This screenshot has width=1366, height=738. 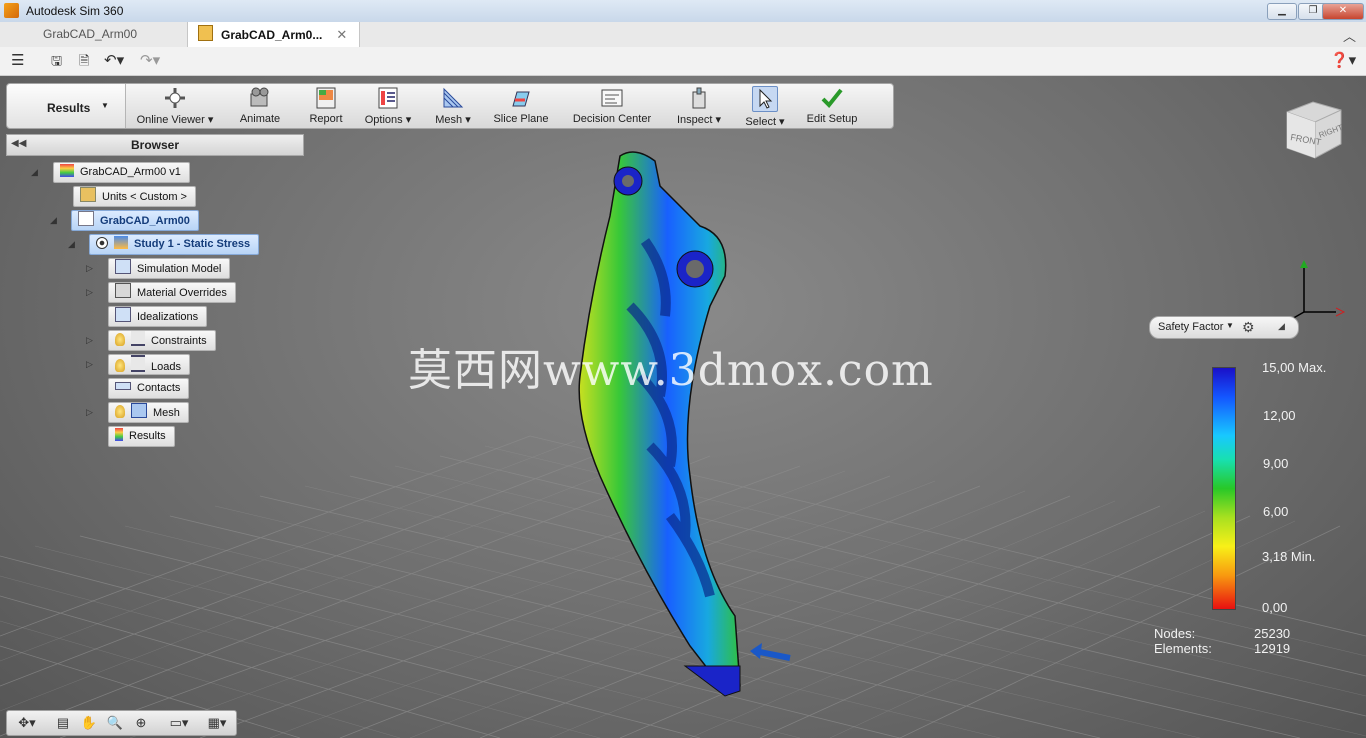 What do you see at coordinates (683, 61) in the screenshot?
I see `quick-access-toolbar: ☰ 🖫 🗎 ↶▾ ↷▾ ❓▾` at bounding box center [683, 61].